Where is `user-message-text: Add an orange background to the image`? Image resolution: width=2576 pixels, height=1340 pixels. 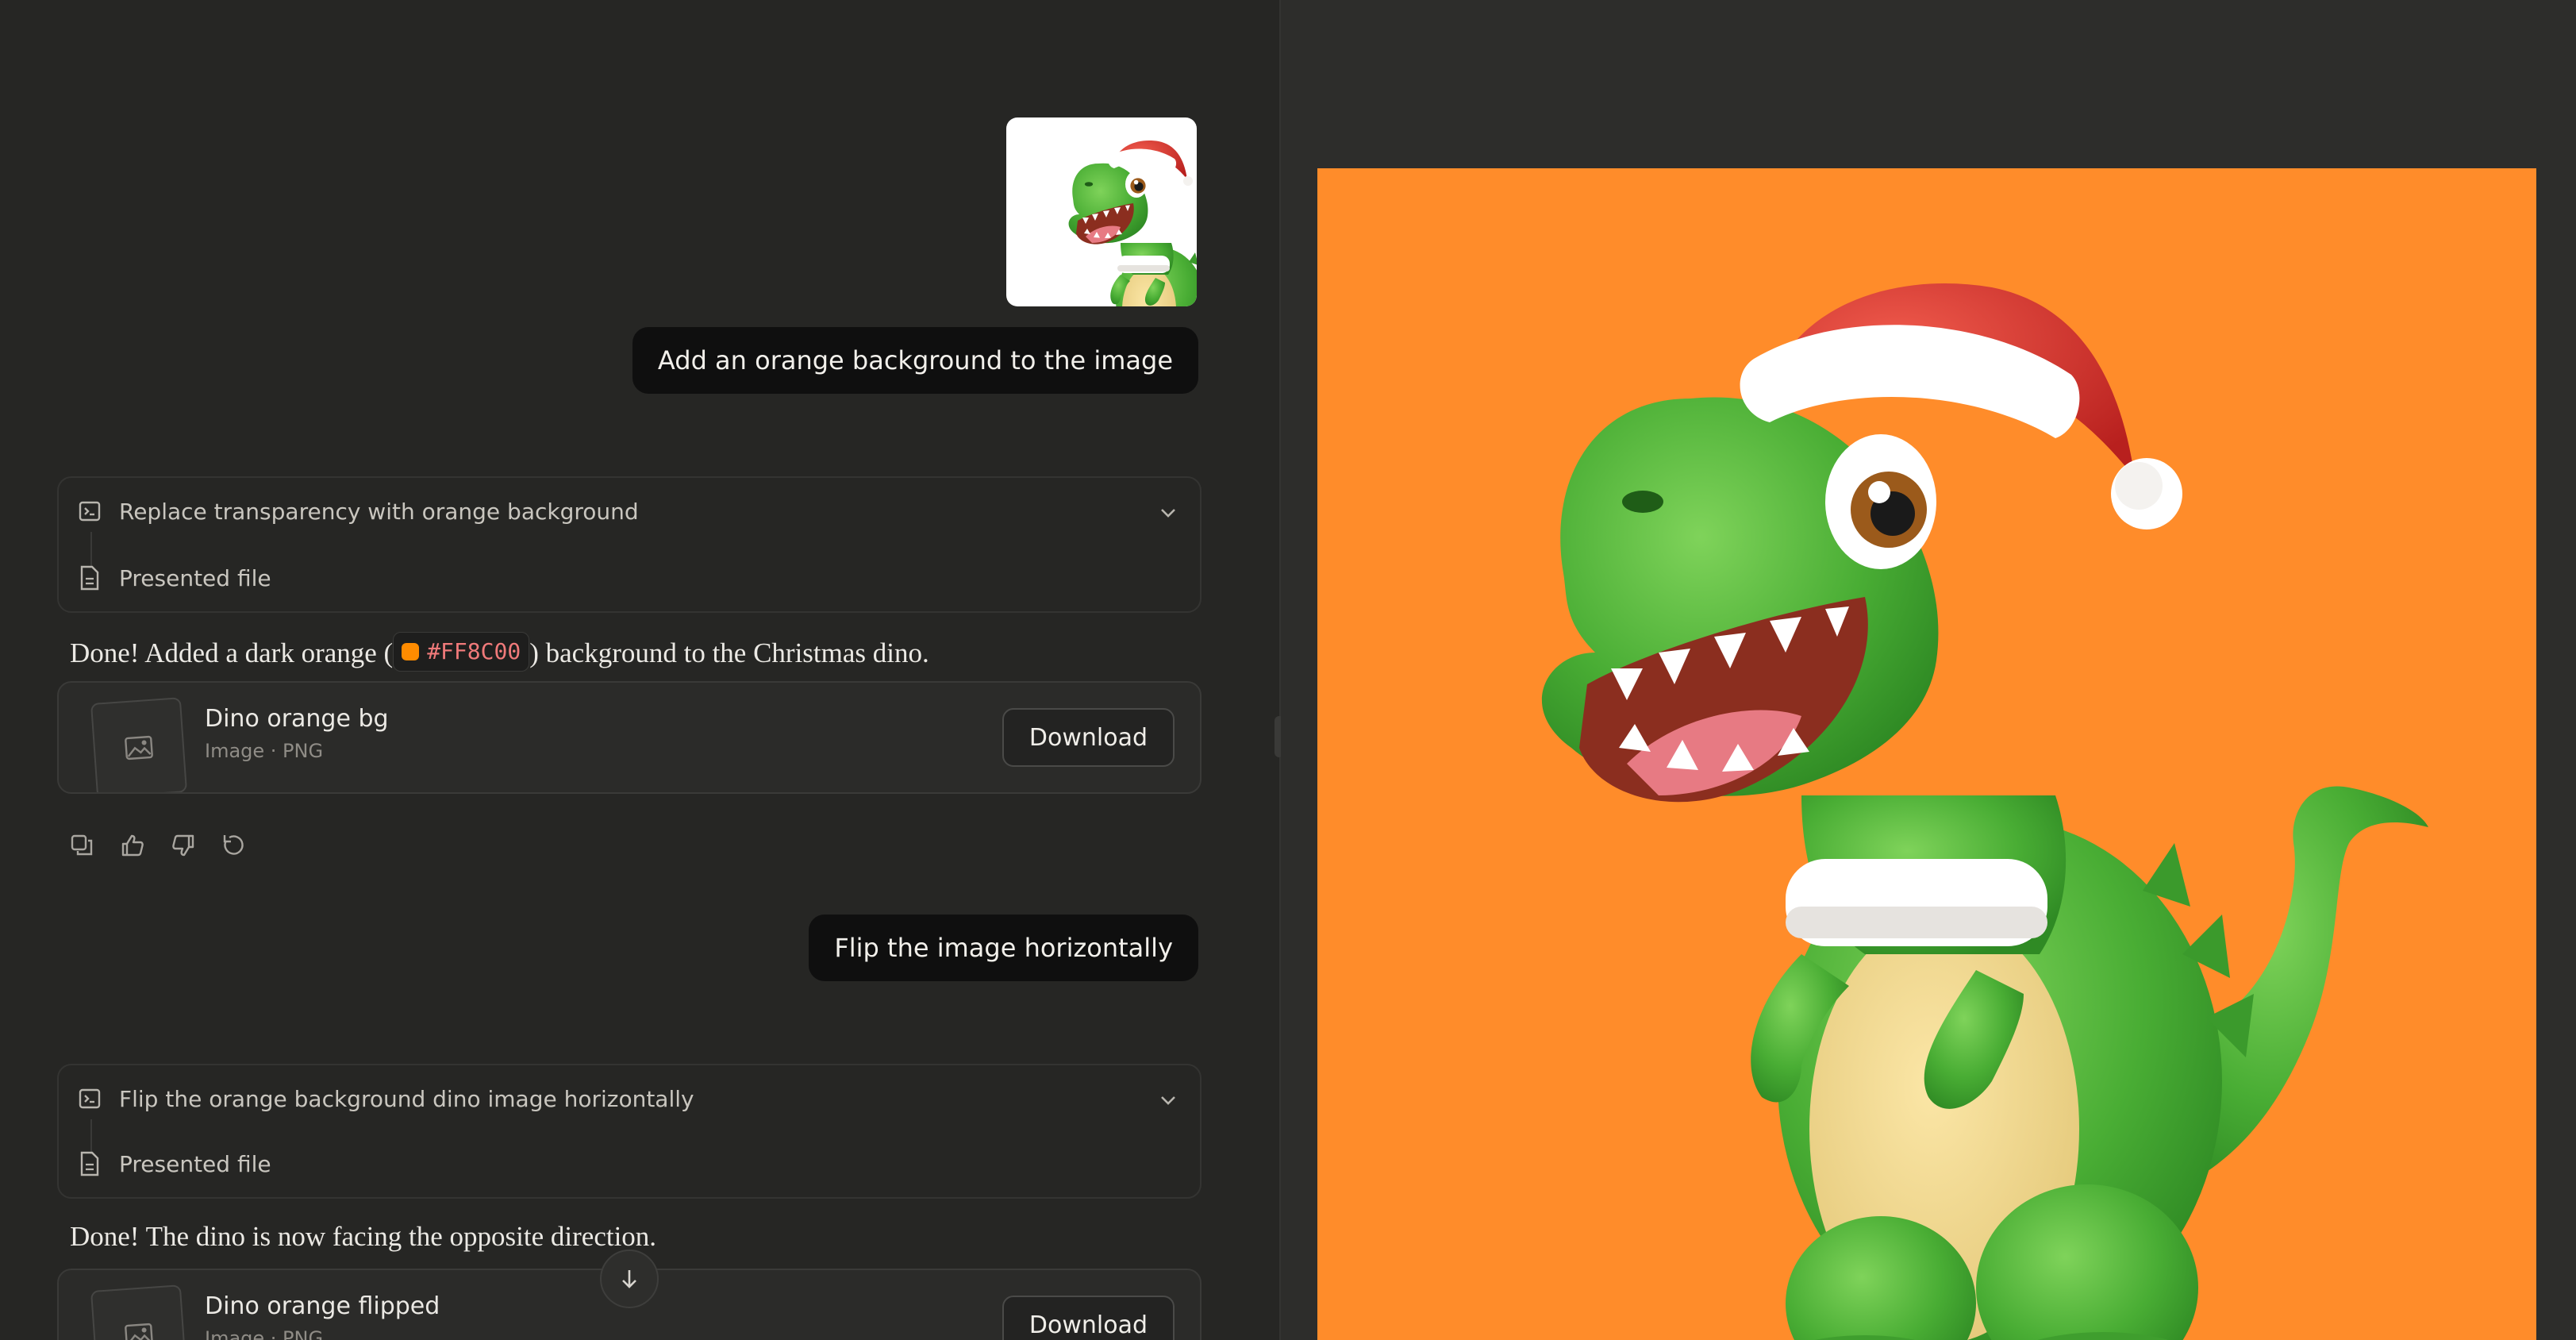 user-message-text: Add an orange background to the image is located at coordinates (915, 360).